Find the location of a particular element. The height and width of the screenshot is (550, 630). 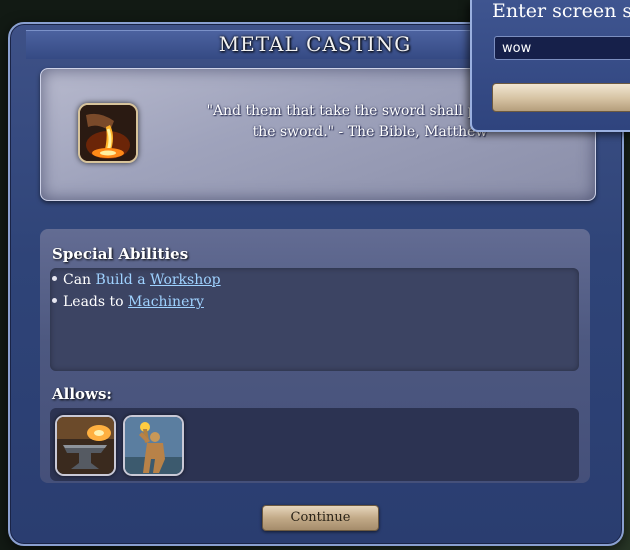

ability-prefix: Can is located at coordinates (79, 280).